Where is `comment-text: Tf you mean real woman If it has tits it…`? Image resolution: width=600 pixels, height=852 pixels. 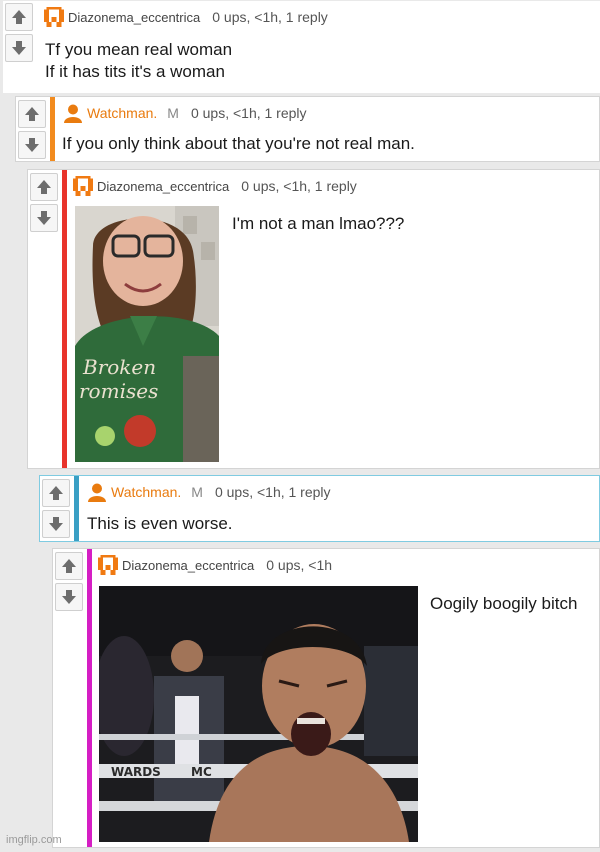 comment-text: Tf you mean real woman If it has tits it… is located at coordinates (139, 60).